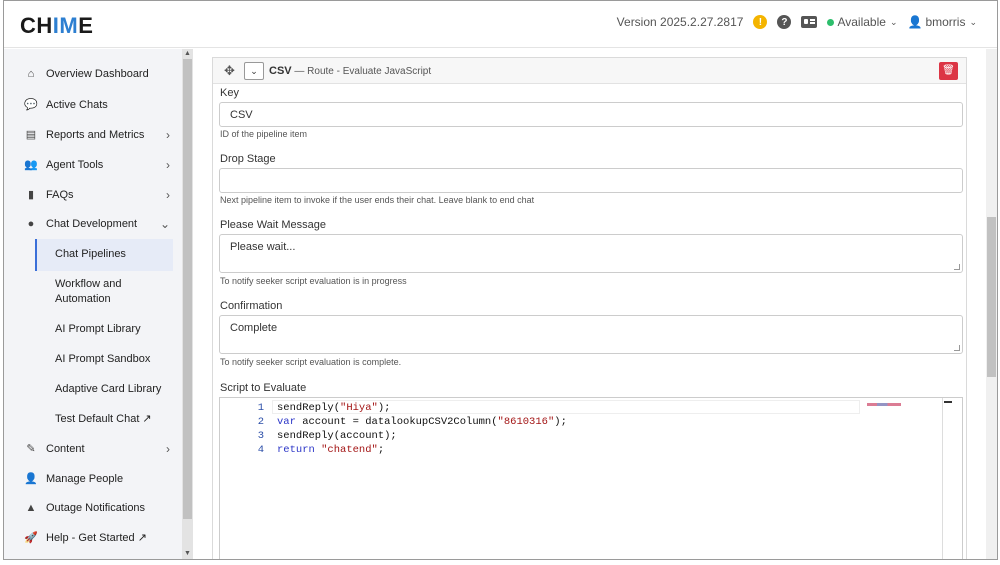  What do you see at coordinates (96, 538) in the screenshot?
I see `sidebar-item-label: Help - Get Started ↗` at bounding box center [96, 538].